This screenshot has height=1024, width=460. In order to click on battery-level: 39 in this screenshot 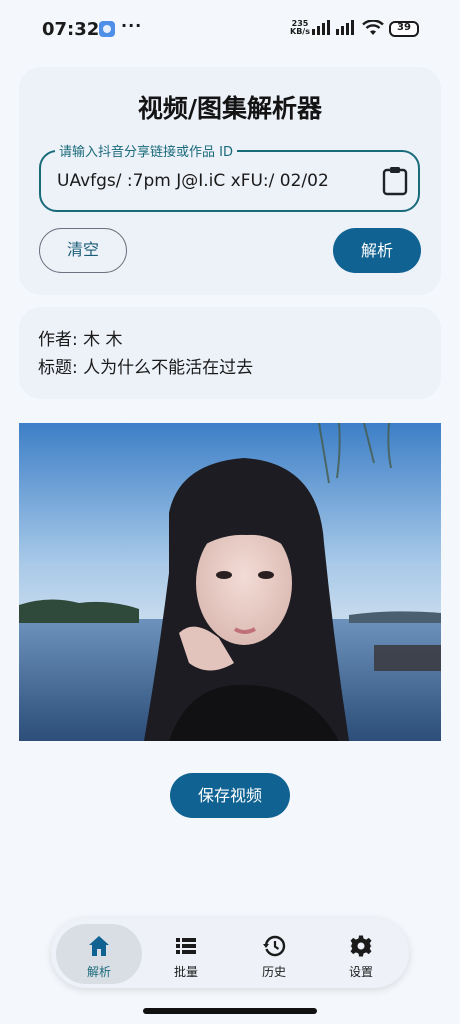, I will do `click(404, 27)`.